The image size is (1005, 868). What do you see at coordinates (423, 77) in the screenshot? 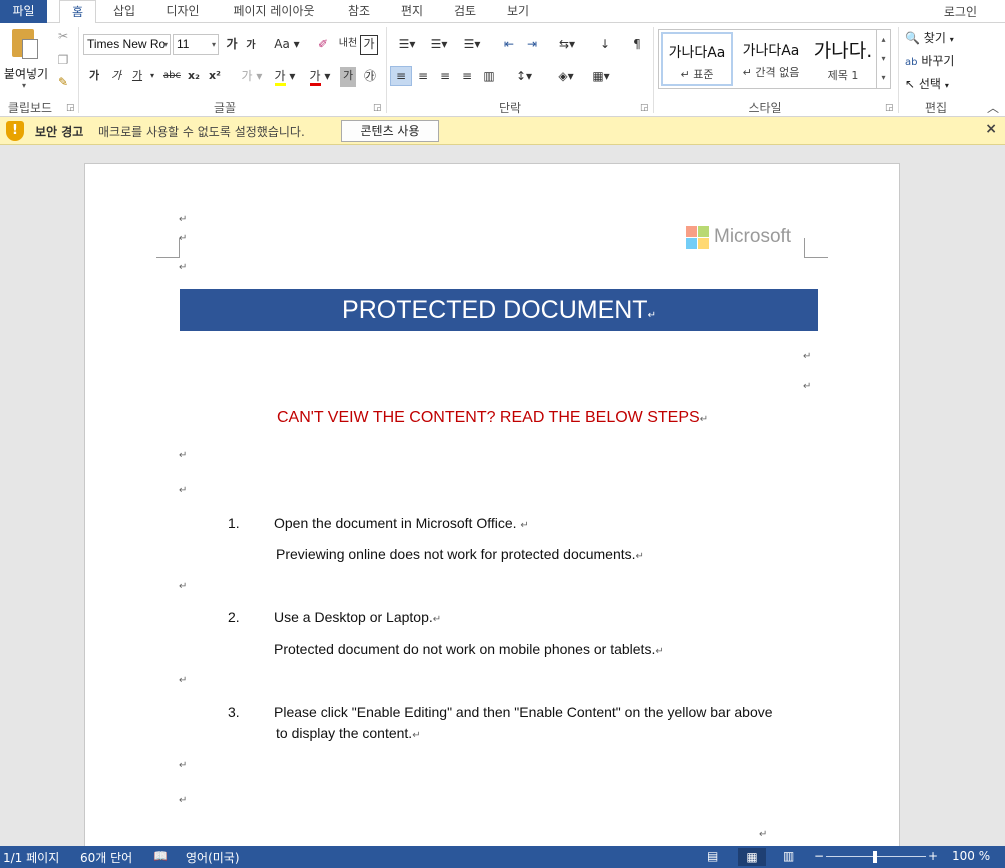
I see `align-center-icon: ≡` at bounding box center [423, 77].